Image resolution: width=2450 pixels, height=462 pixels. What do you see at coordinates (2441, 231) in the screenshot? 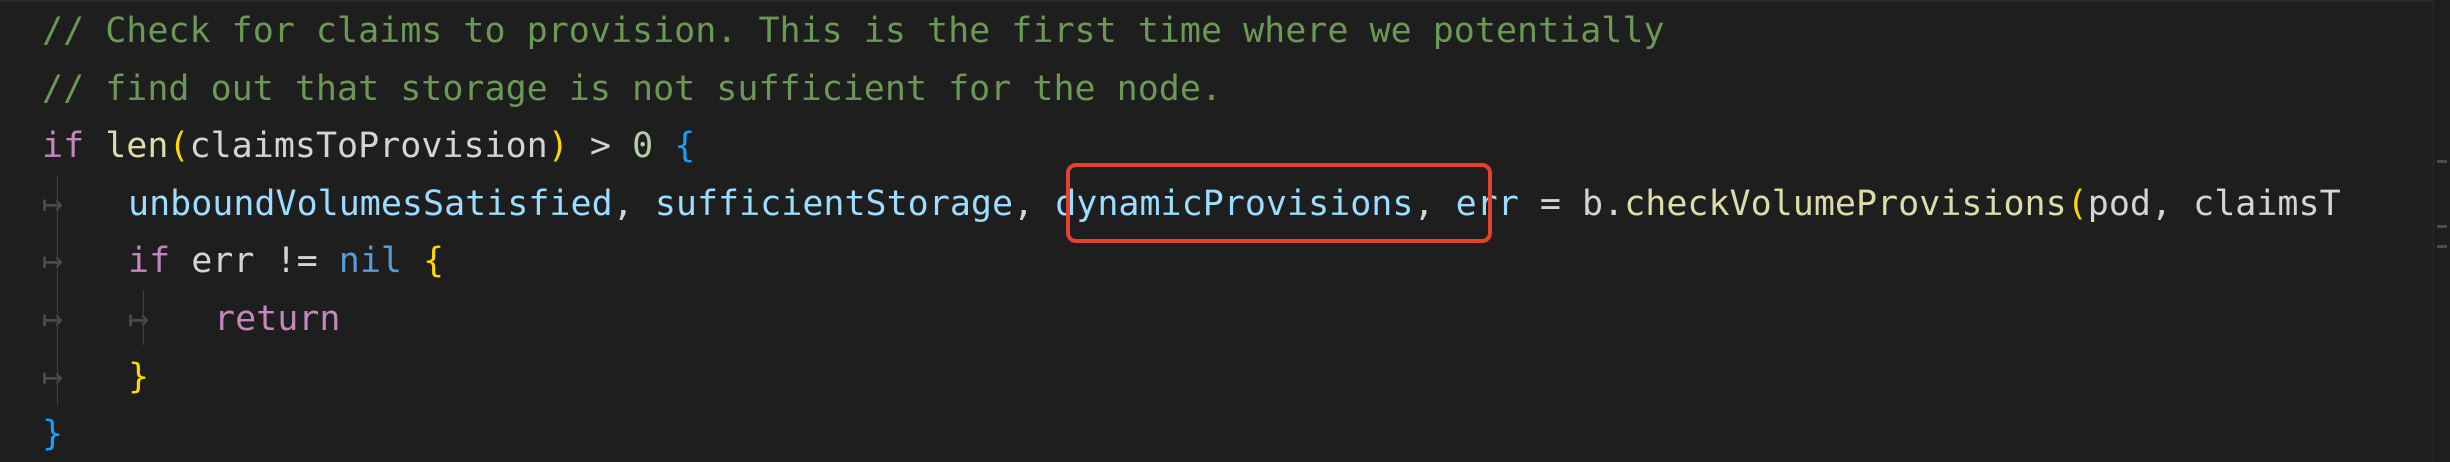
I see `vertical-scrollbar` at bounding box center [2441, 231].